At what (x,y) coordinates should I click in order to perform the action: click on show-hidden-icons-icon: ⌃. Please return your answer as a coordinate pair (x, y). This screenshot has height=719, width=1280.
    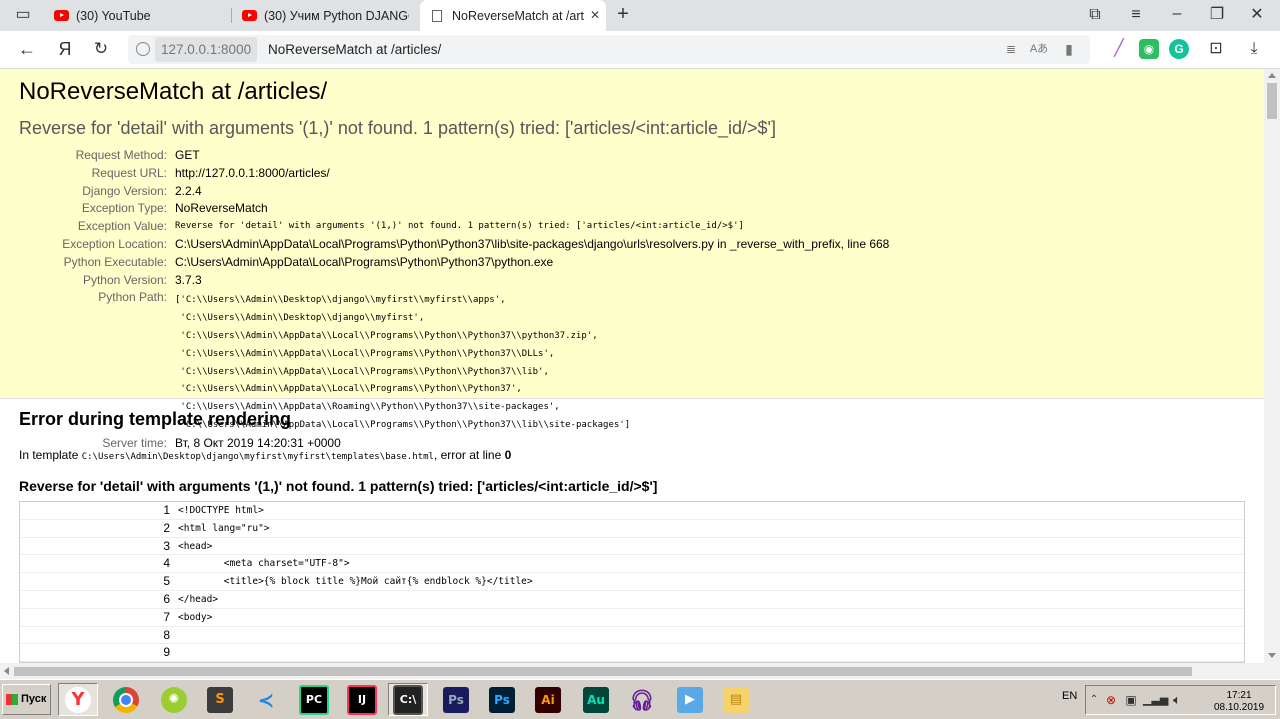
    Looking at the image, I should click on (1094, 700).